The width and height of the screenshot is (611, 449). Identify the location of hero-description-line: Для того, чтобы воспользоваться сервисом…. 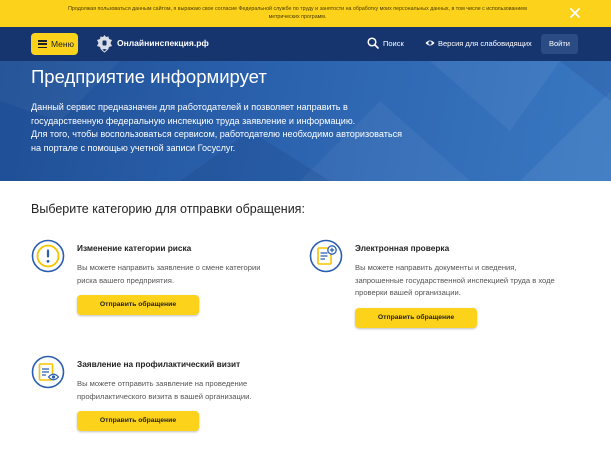
(217, 134).